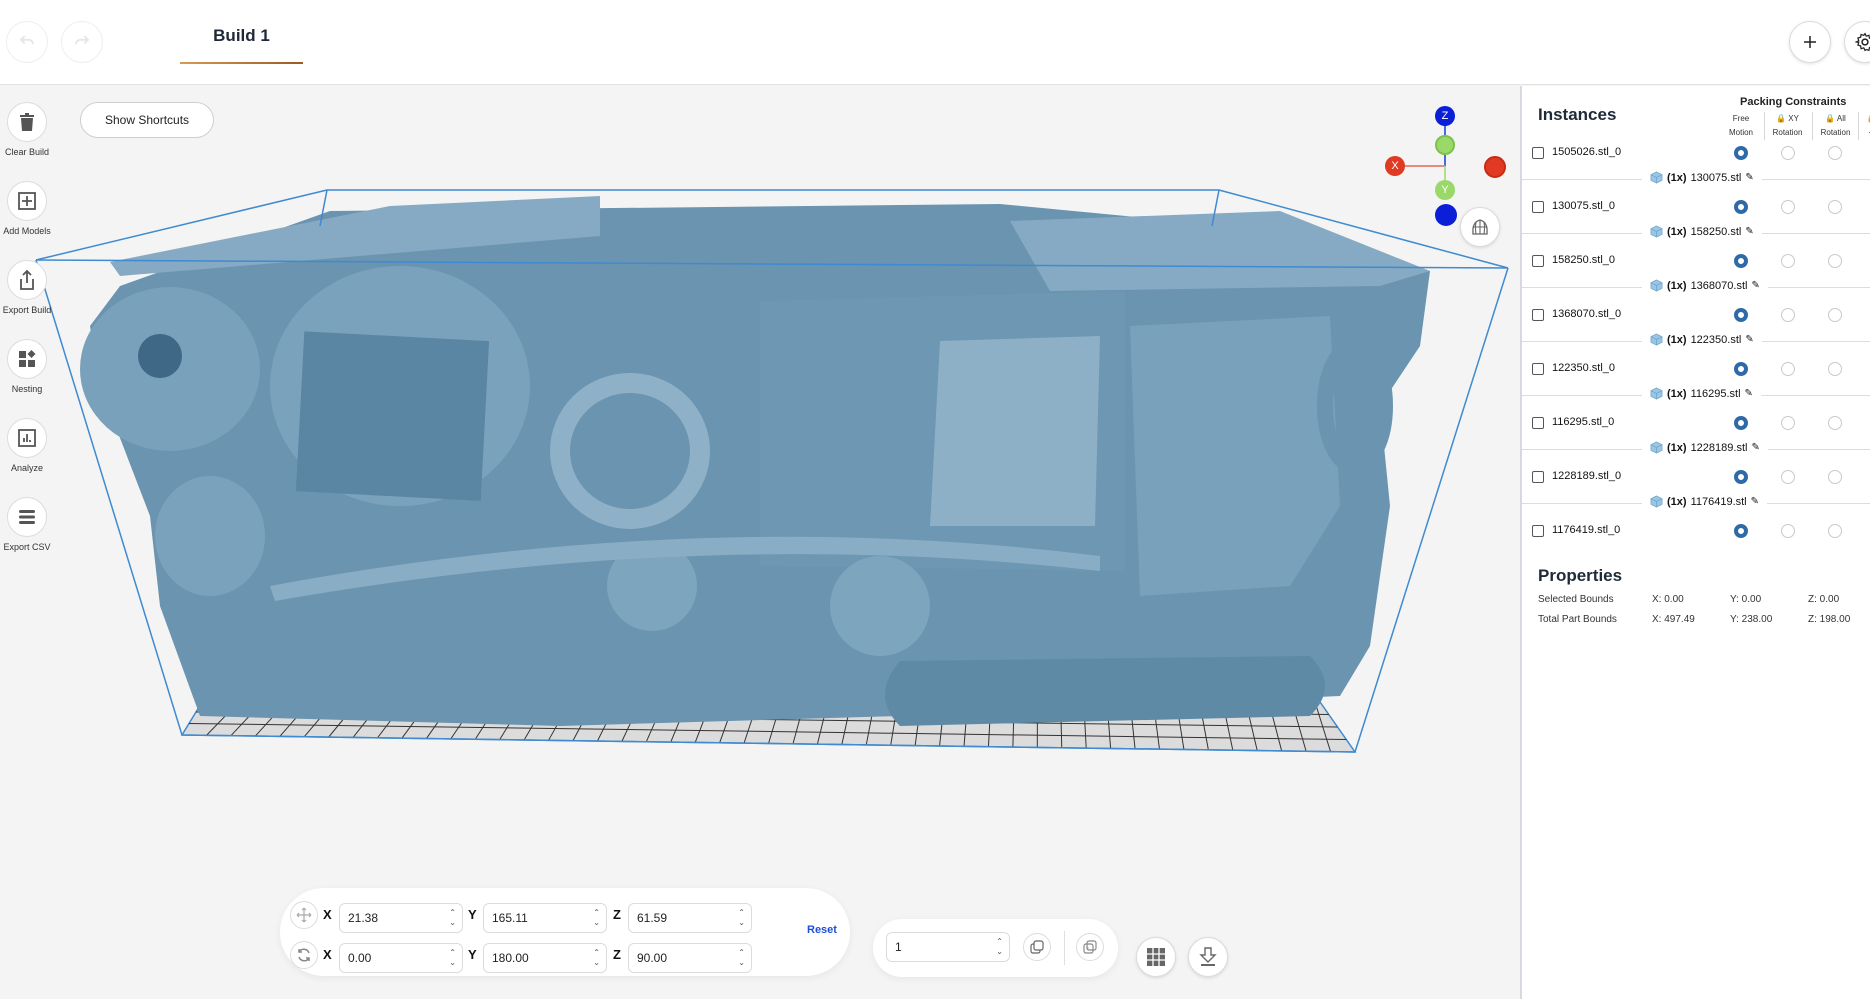 The image size is (1870, 999). Describe the element at coordinates (1702, 177) in the screenshot. I see `model-group-label: (1x) 130075.stl ✎` at that location.